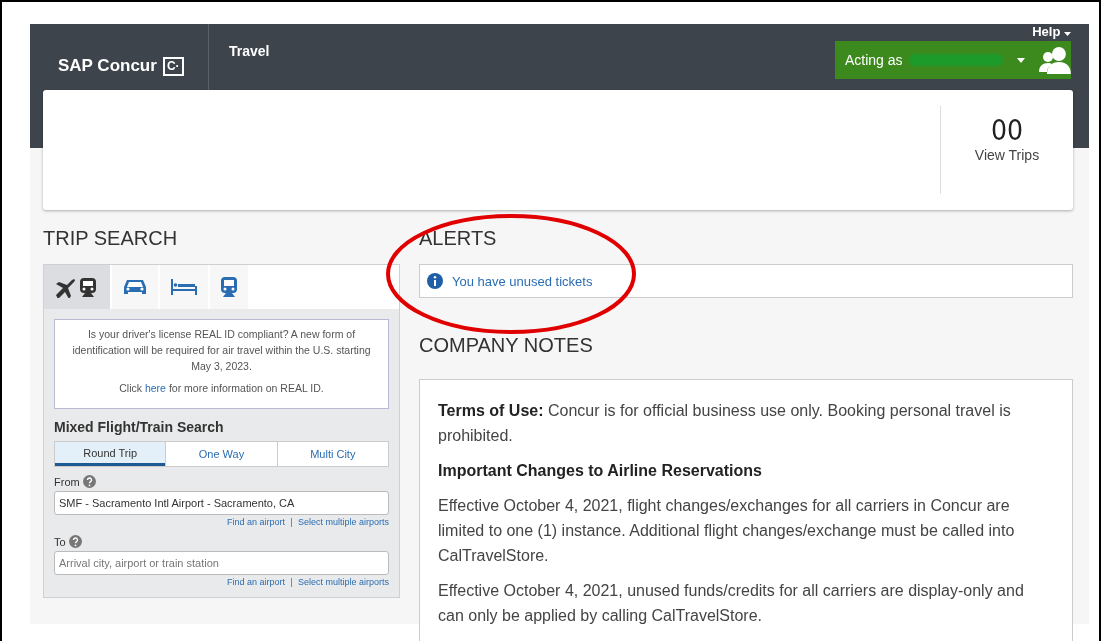 The width and height of the screenshot is (1103, 641). Describe the element at coordinates (1051, 31) in the screenshot. I see `help-menu: Help` at that location.